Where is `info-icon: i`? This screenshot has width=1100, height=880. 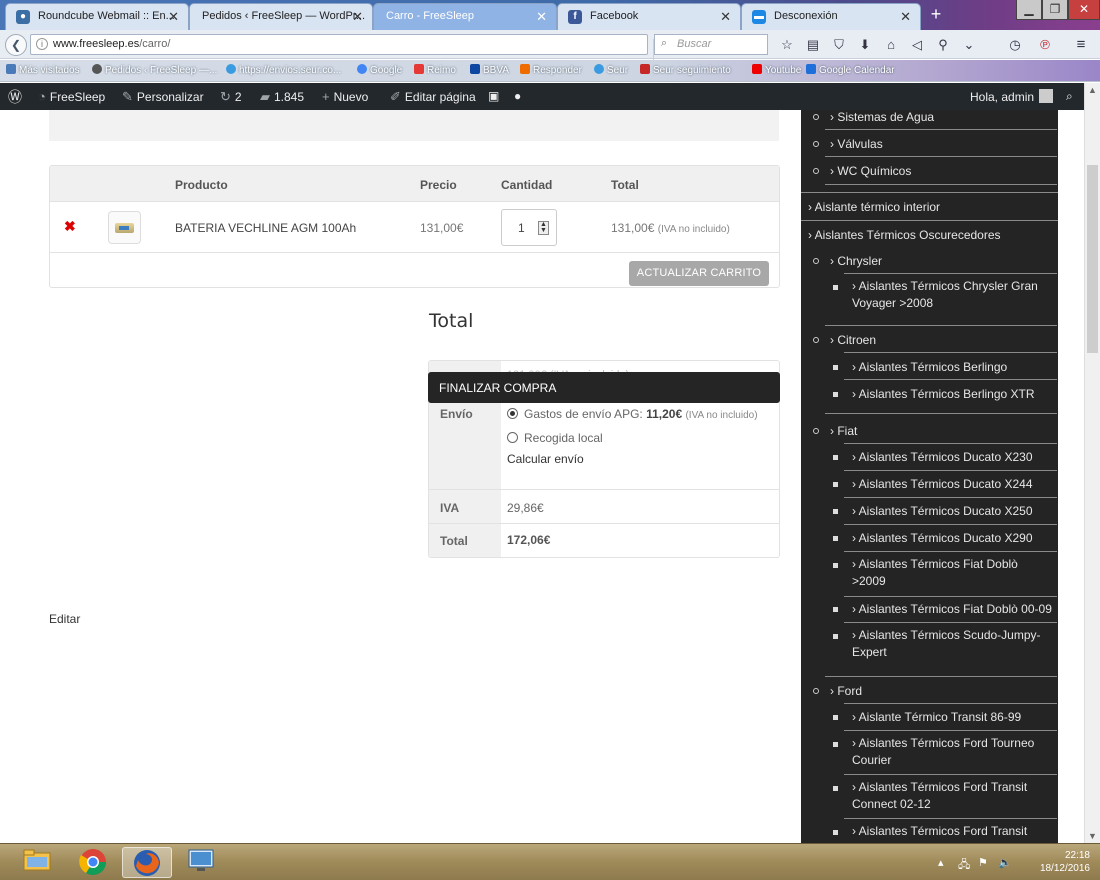
info-icon: i is located at coordinates (42, 44).